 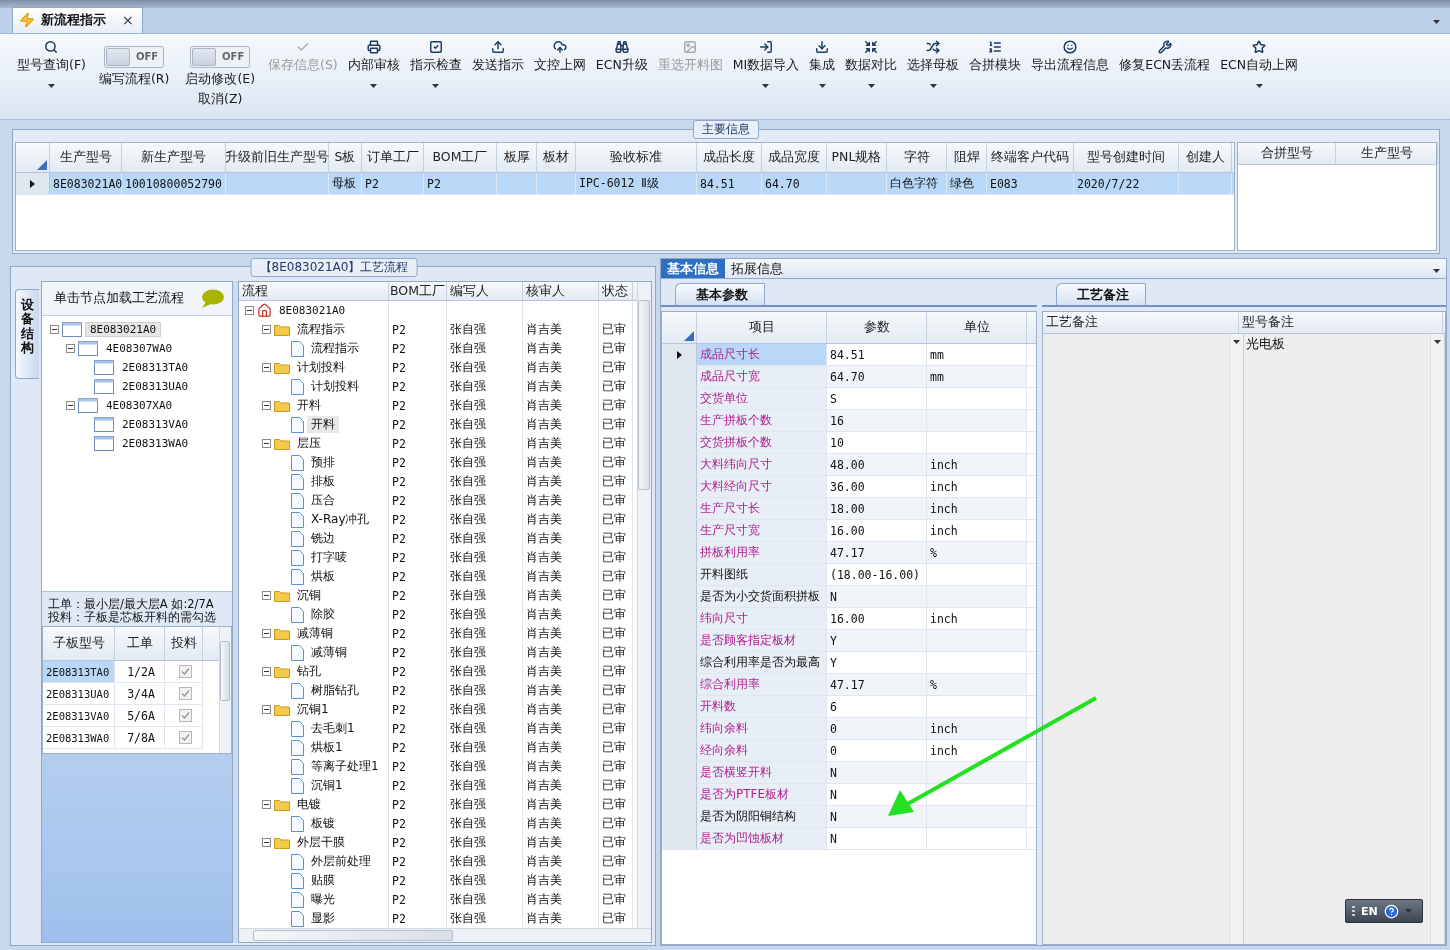 I want to click on tree-item: 2E08313WA0, so click(x=155, y=443).